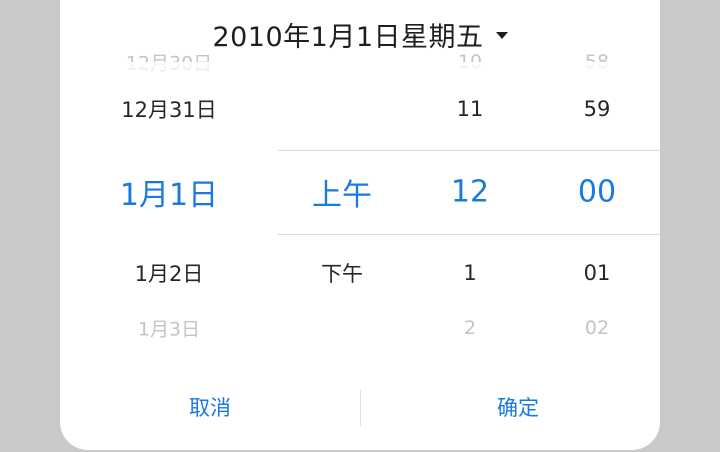 The width and height of the screenshot is (720, 452). I want to click on ampm-wheel: 上午 下午, so click(342, 212).